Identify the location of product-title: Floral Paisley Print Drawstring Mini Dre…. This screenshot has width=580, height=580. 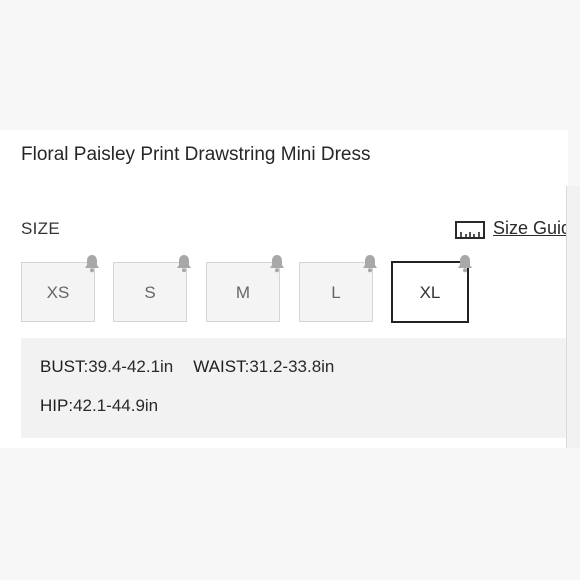
(196, 154).